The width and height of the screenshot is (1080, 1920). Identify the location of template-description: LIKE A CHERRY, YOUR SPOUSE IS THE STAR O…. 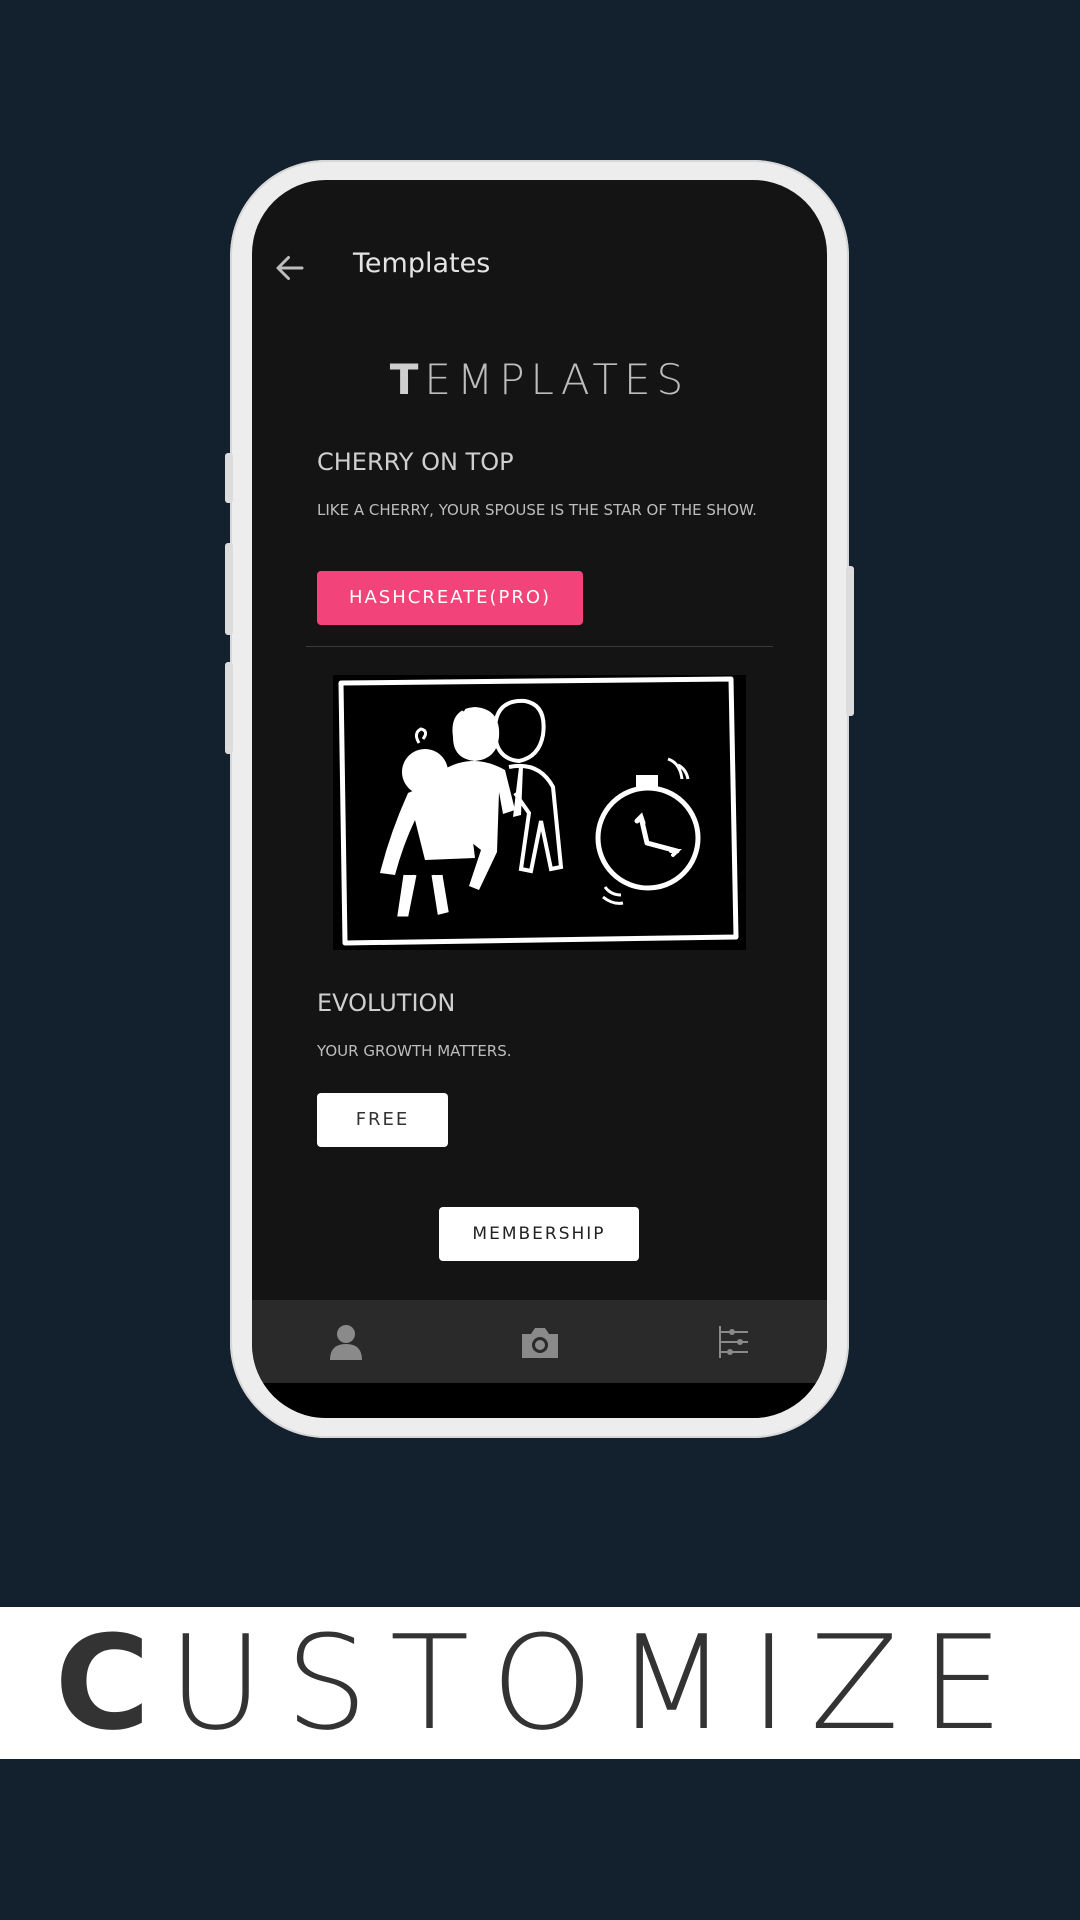
(537, 510).